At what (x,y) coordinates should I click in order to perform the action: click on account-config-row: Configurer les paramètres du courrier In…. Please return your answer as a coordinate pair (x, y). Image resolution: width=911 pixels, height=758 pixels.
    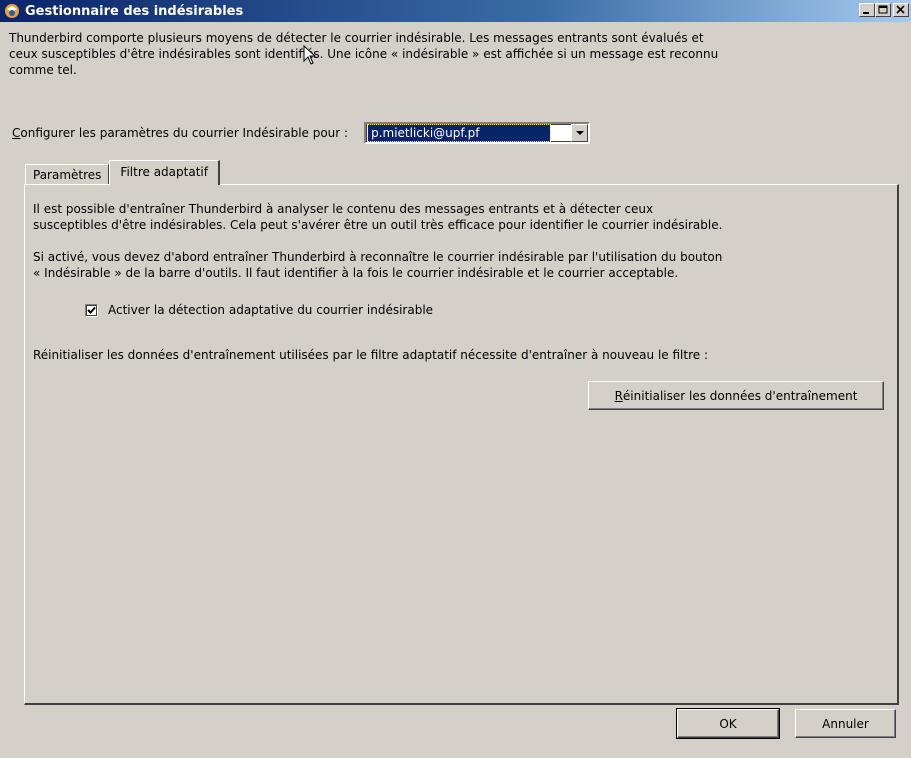
    Looking at the image, I should click on (301, 133).